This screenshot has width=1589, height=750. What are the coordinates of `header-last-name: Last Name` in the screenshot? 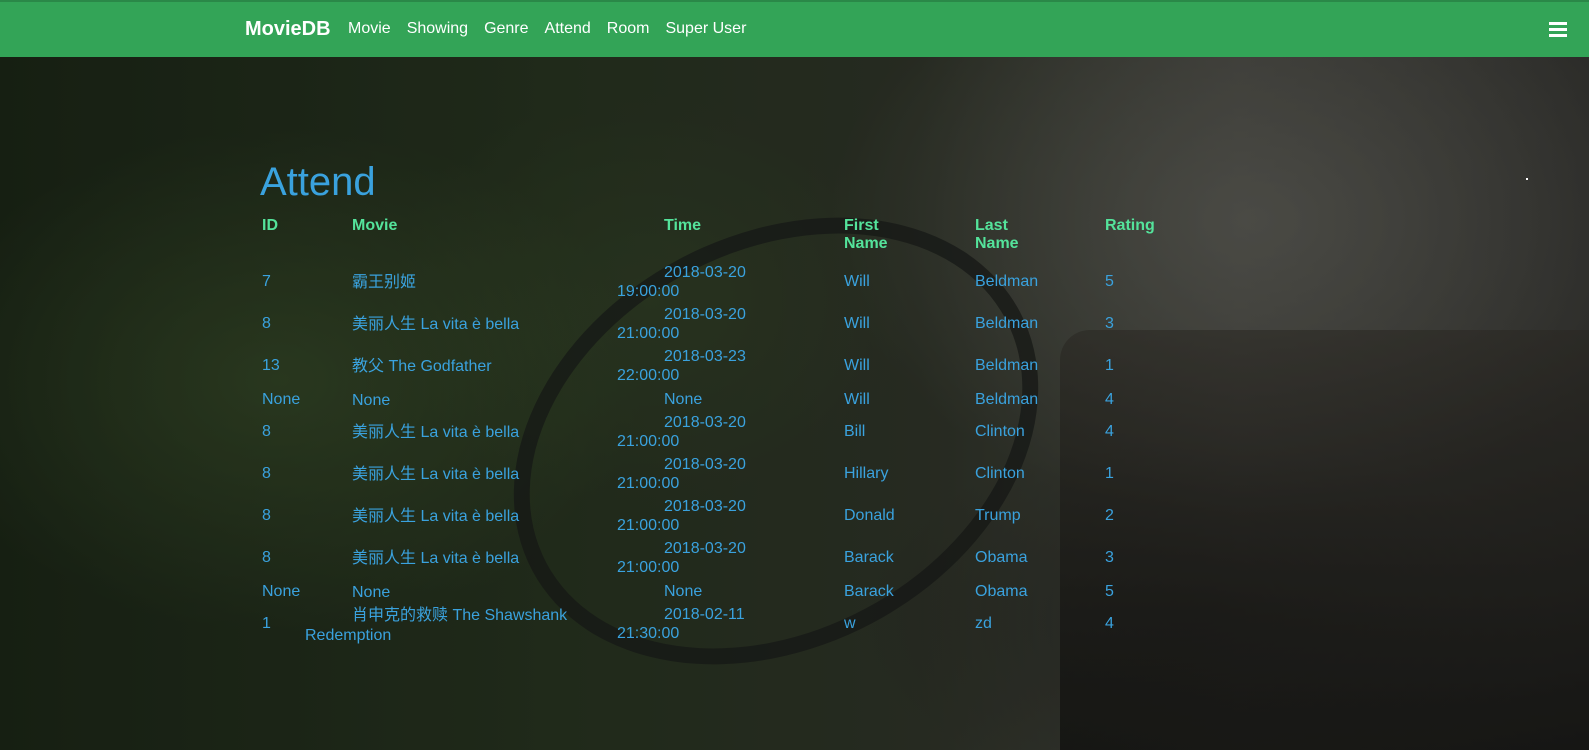 It's located at (997, 234).